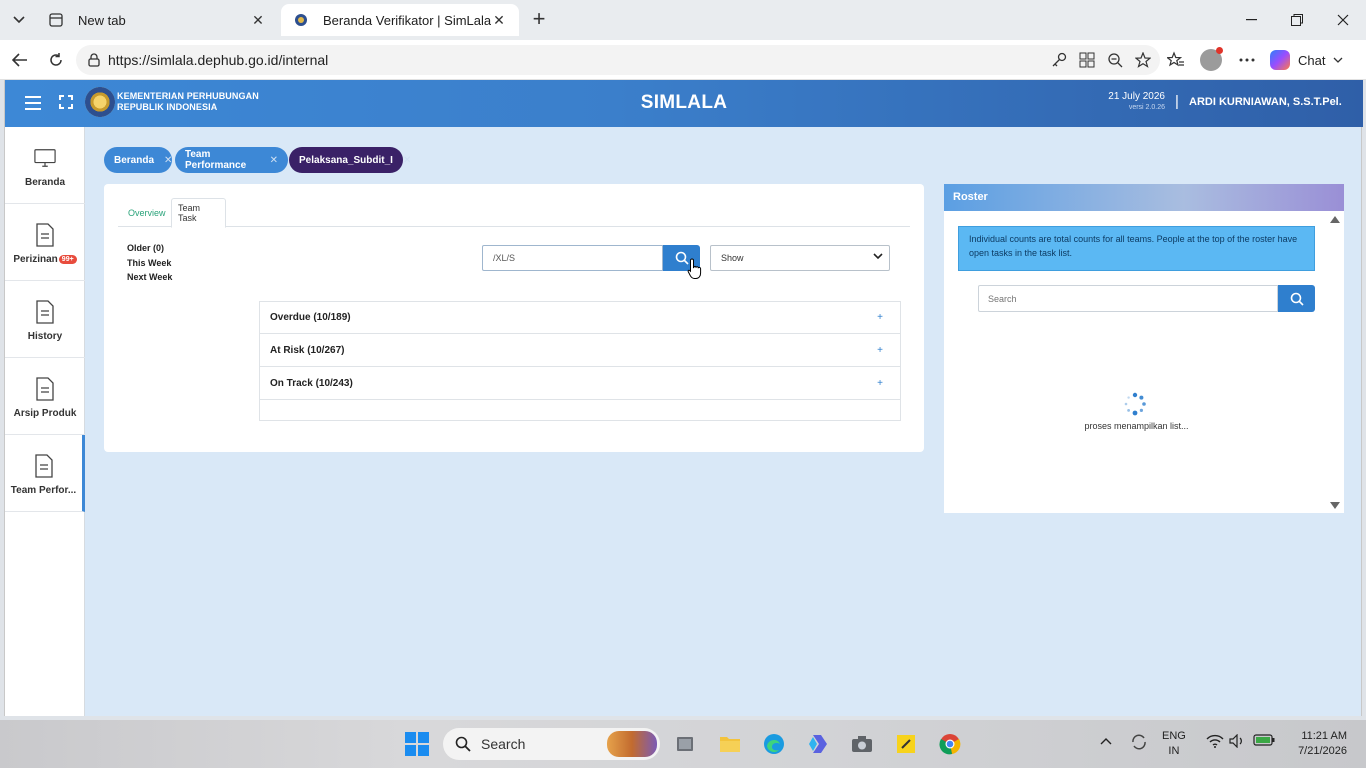 This screenshot has height=768, width=1366. I want to click on browser-tab-simlala: Beranda Verifikator | SimLala ✕, so click(400, 20).